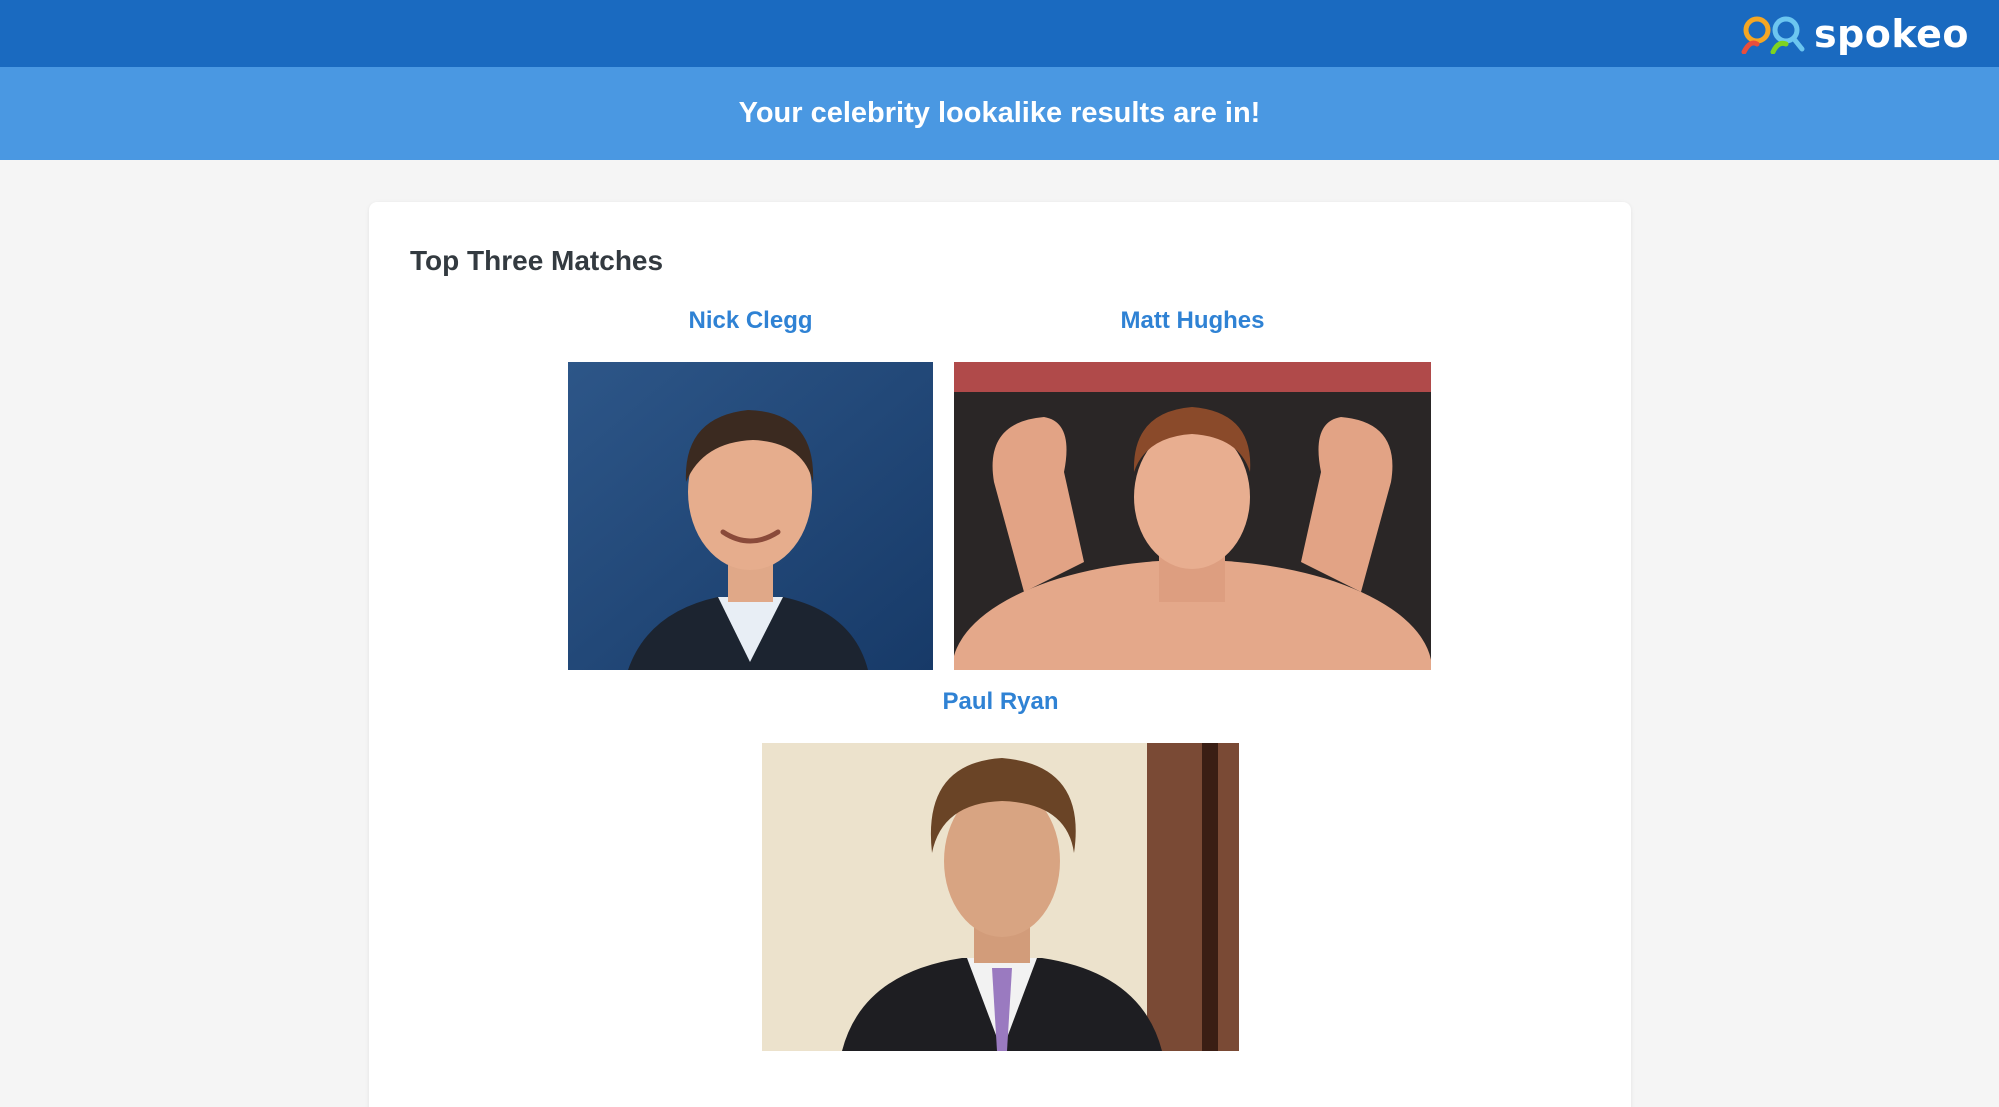 This screenshot has width=1999, height=1107. I want to click on spokeo-logo-icon, so click(1773, 35).